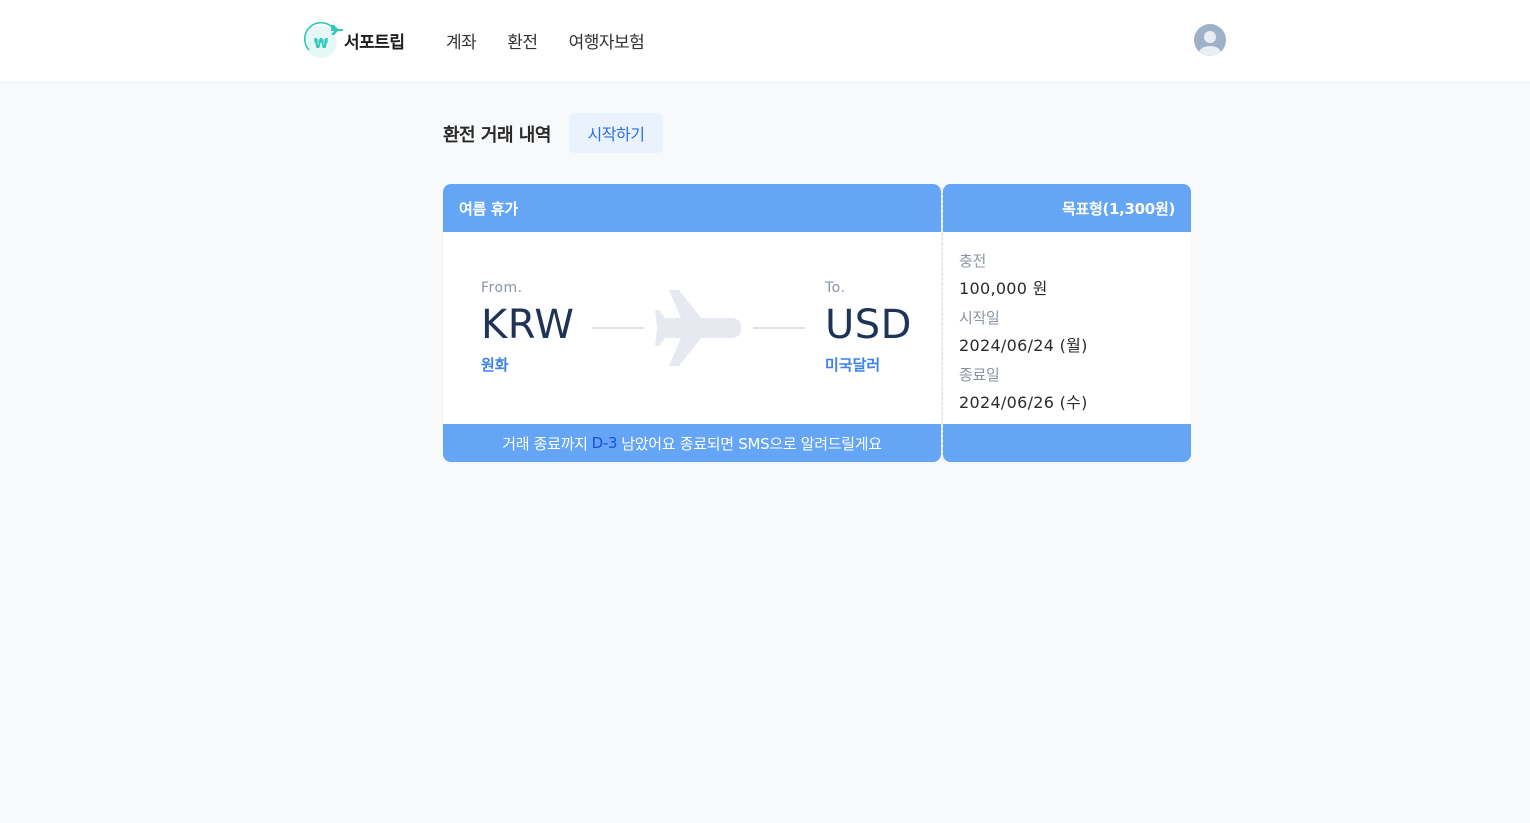  Describe the element at coordinates (835, 288) in the screenshot. I see `to-label: To.` at that location.